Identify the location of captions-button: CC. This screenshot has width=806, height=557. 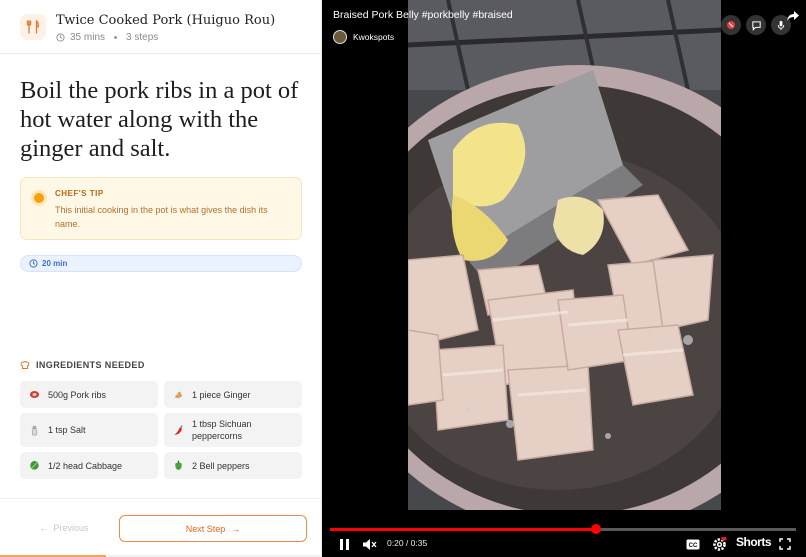
(693, 544).